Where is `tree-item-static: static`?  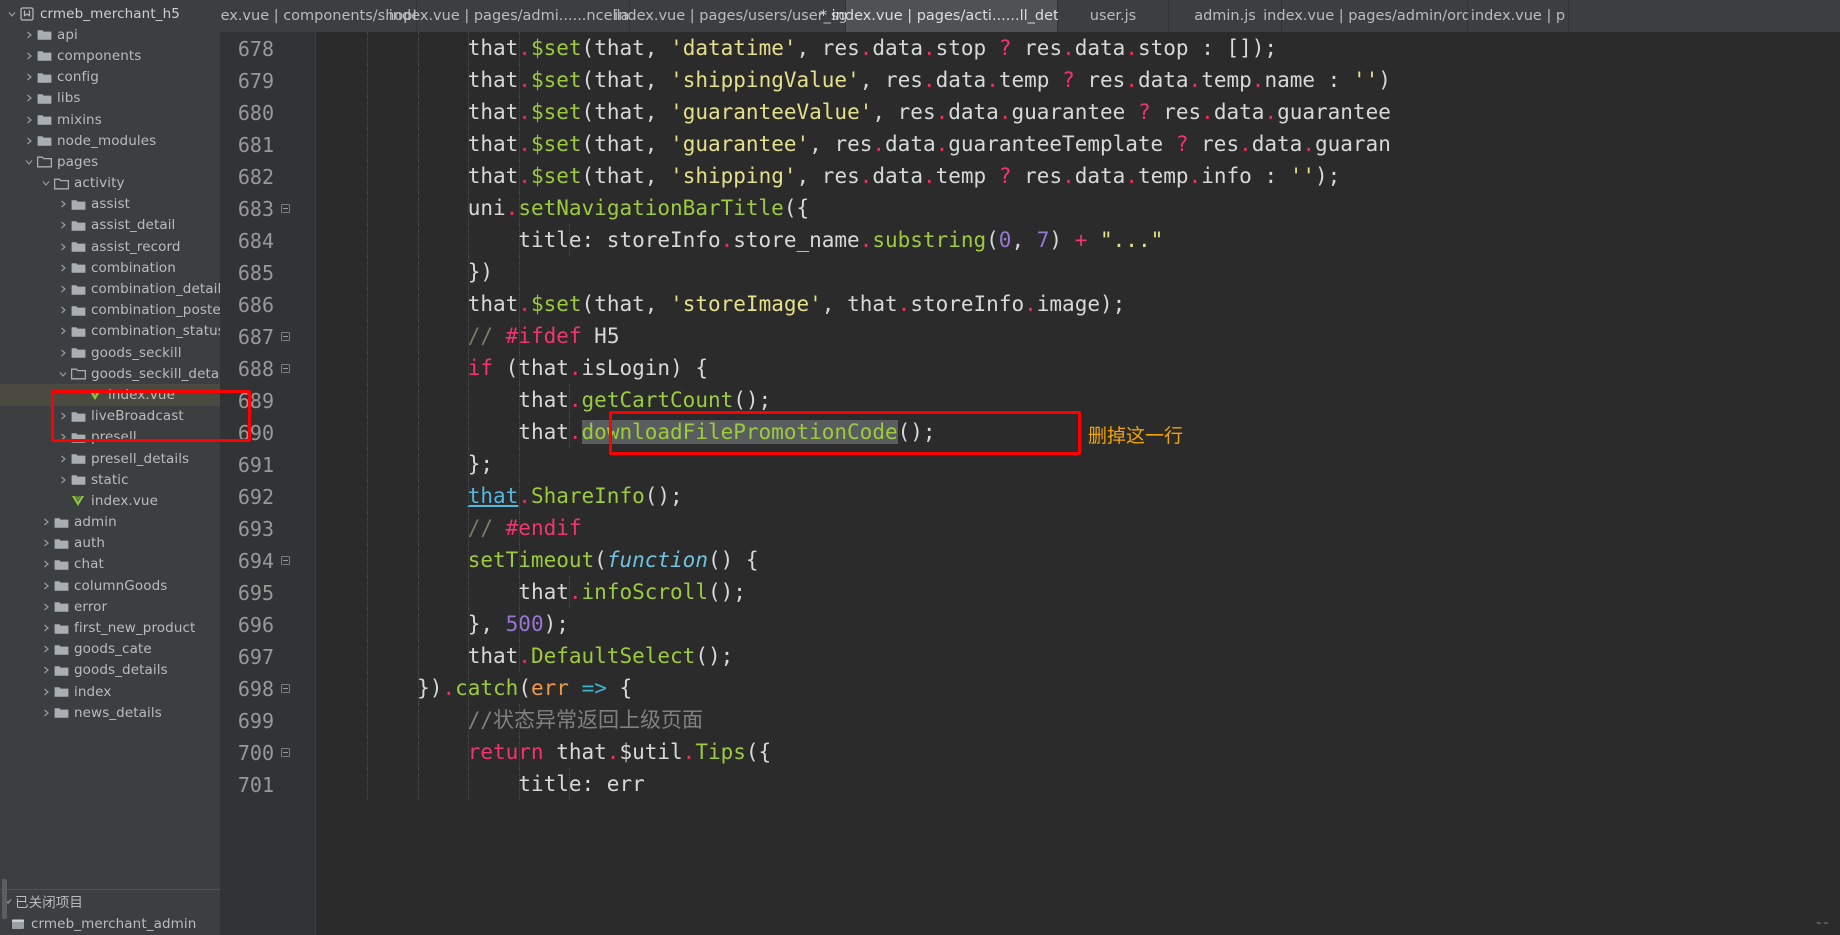 tree-item-static: static is located at coordinates (110, 479).